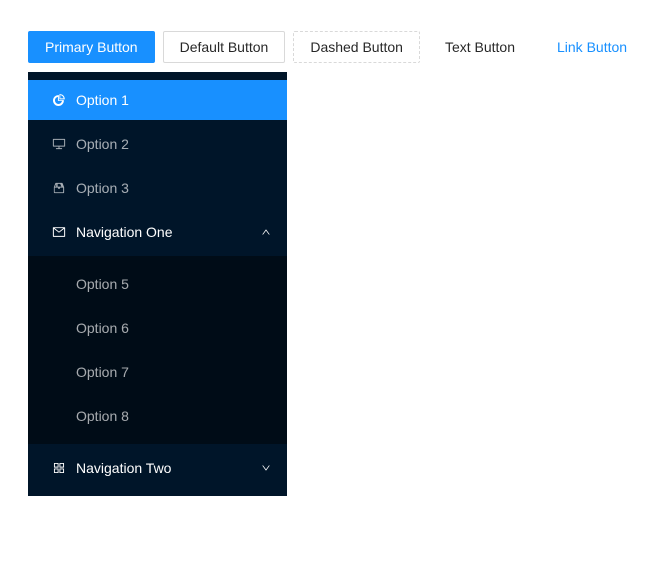 This screenshot has height=584, width=662. Describe the element at coordinates (157, 188) in the screenshot. I see `menu-item-option-3: Option 3` at that location.